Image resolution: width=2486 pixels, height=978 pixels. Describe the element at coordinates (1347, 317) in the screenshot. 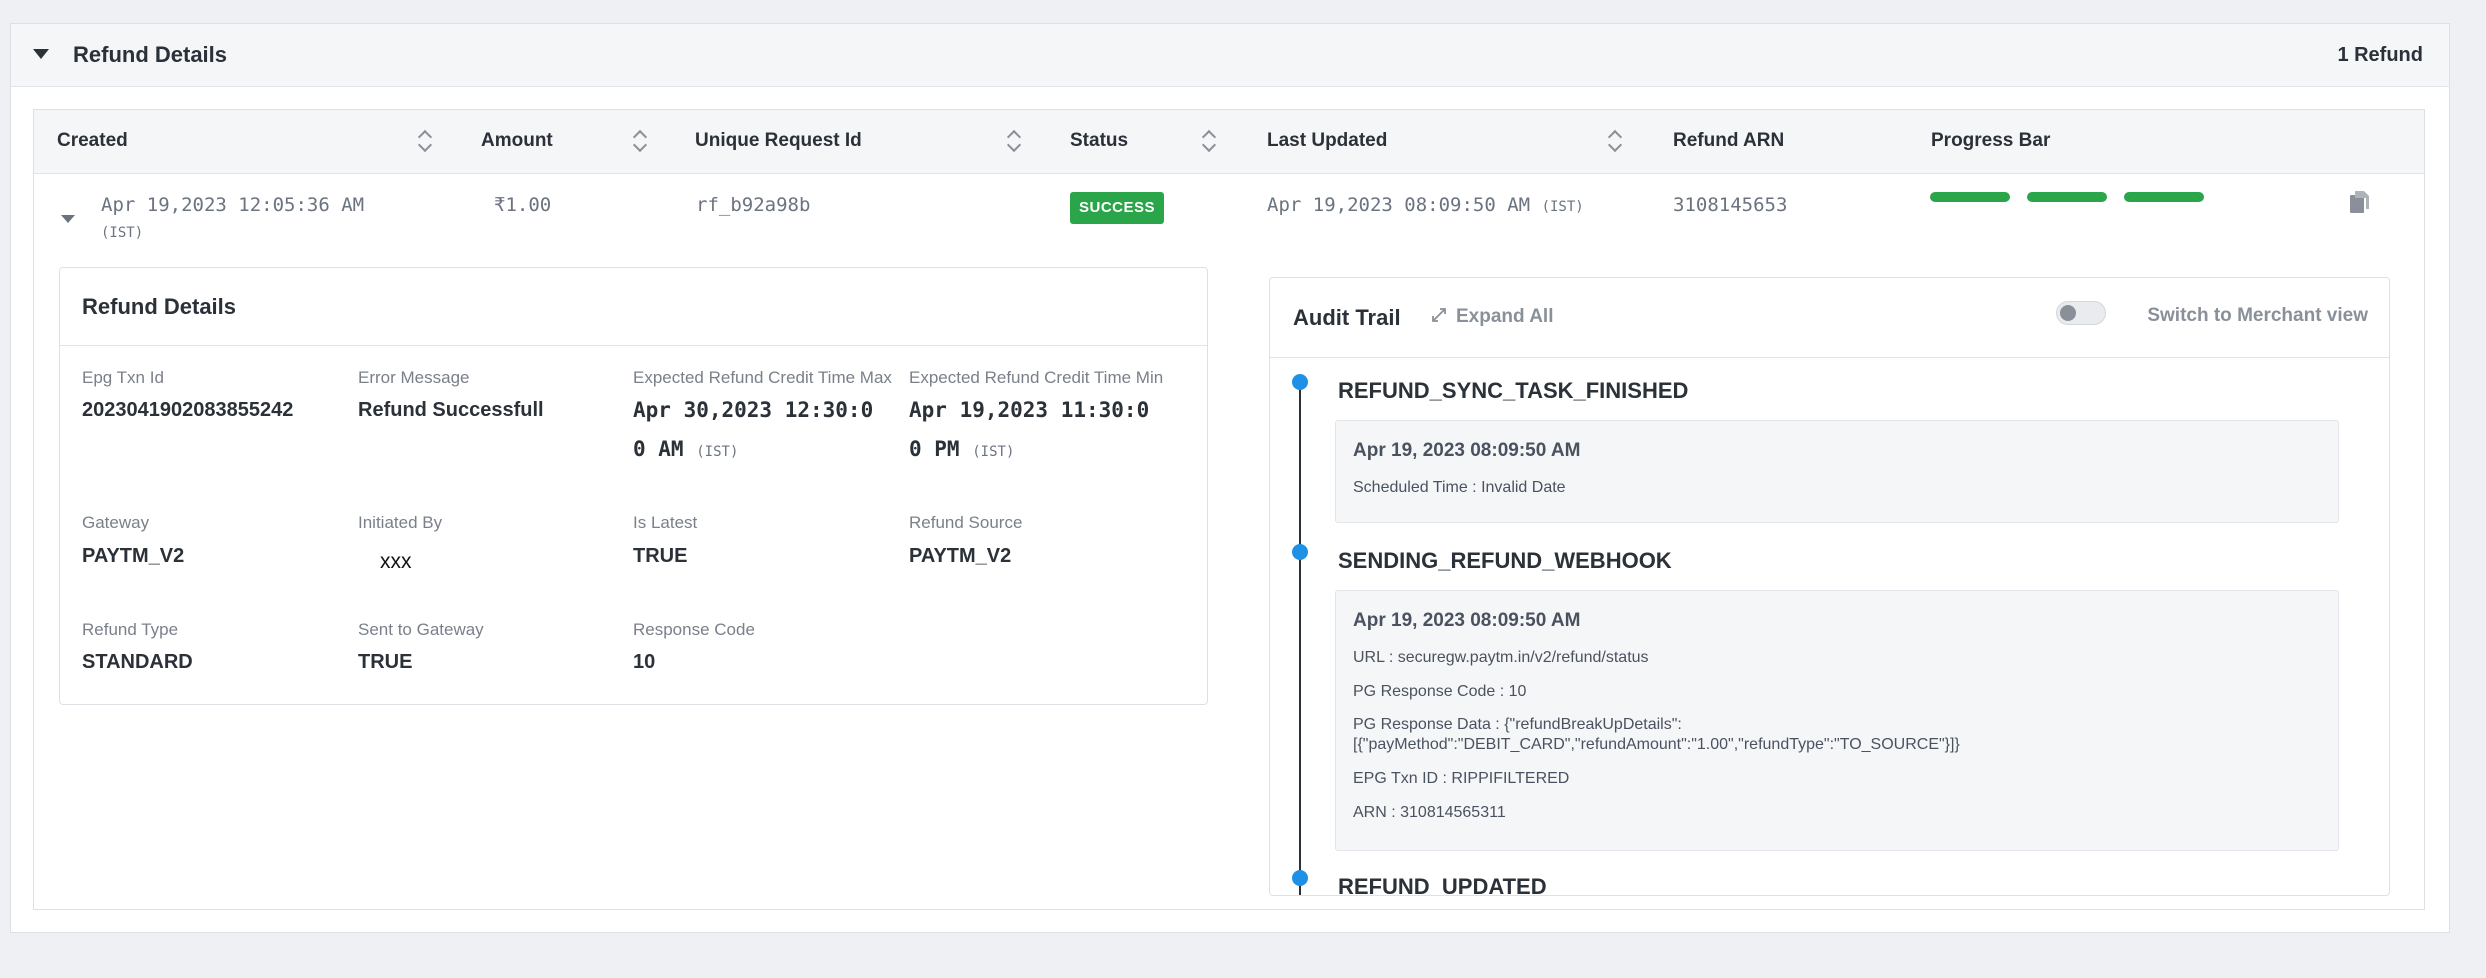

I see `audit-trail-title: Audit Trail` at that location.